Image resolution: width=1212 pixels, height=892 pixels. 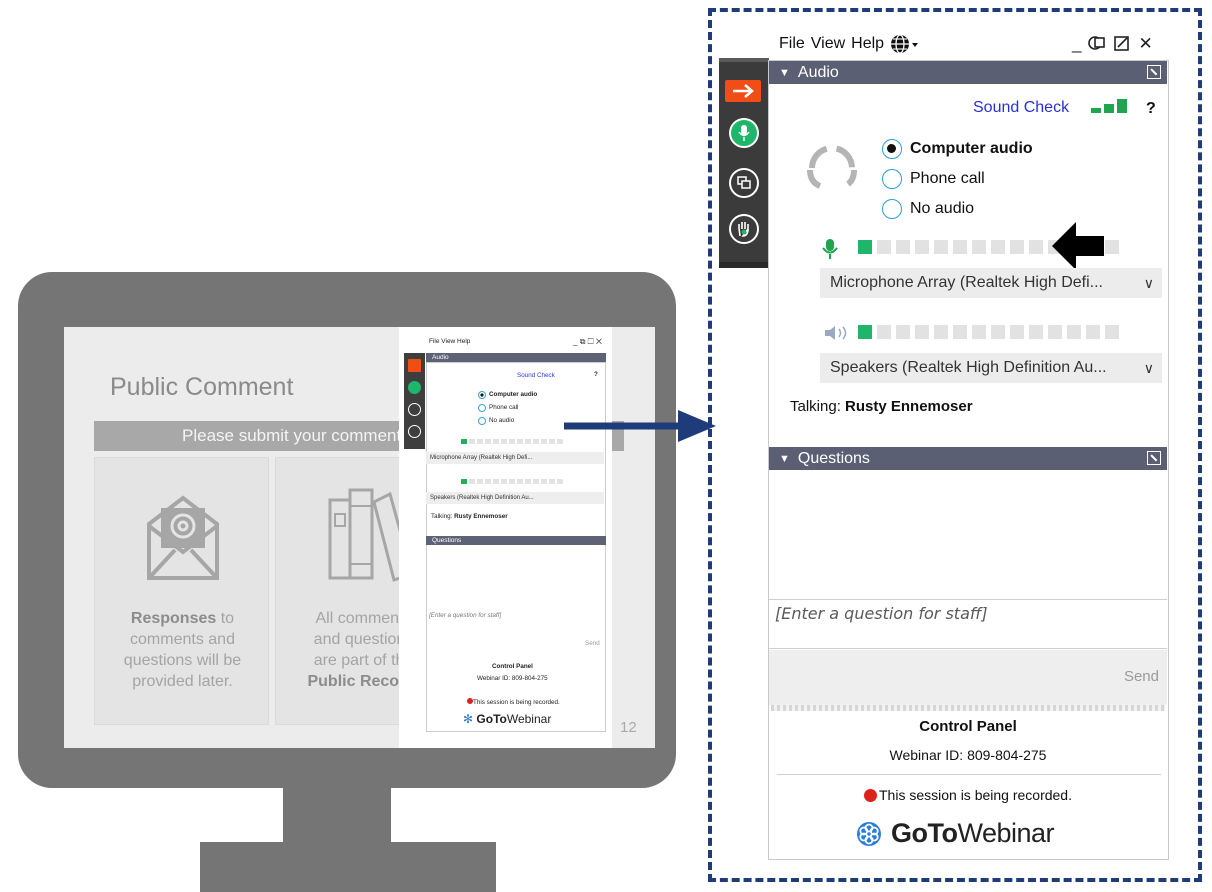 I want to click on raise-hand-icon, so click(x=744, y=229).